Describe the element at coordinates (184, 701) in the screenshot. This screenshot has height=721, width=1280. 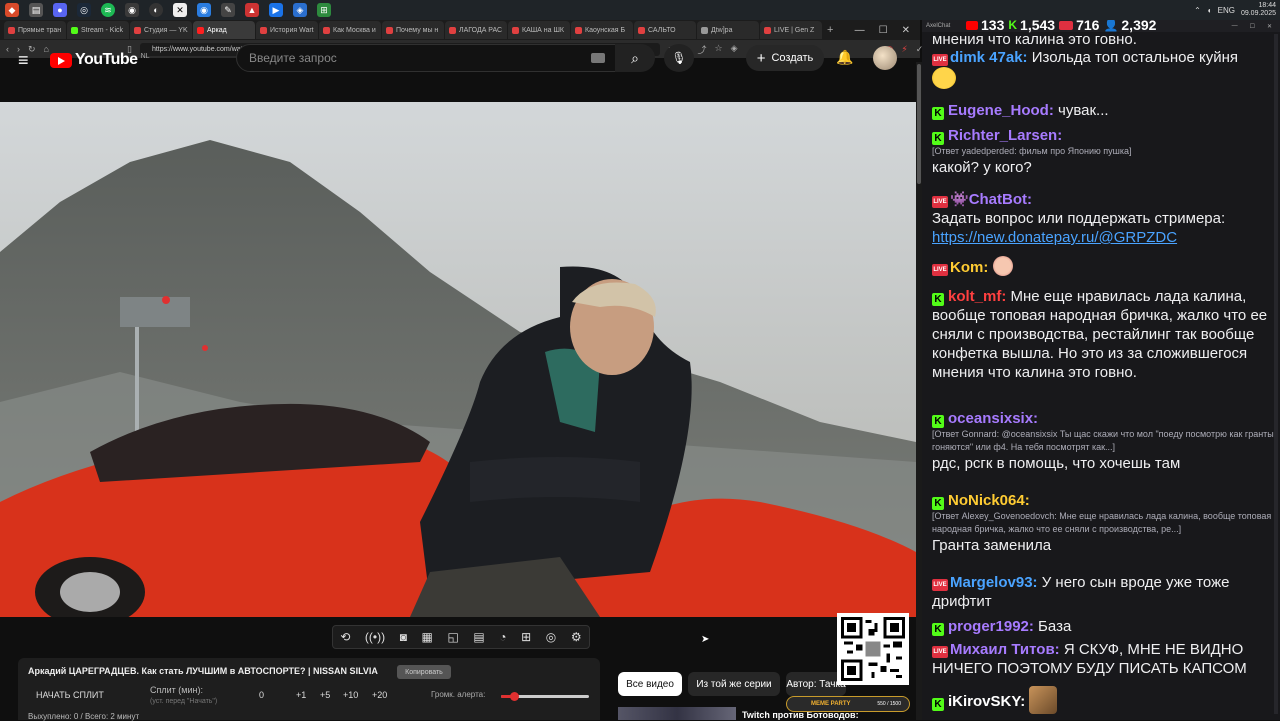
I see `split-hint: (уст. перед "Начать")` at that location.